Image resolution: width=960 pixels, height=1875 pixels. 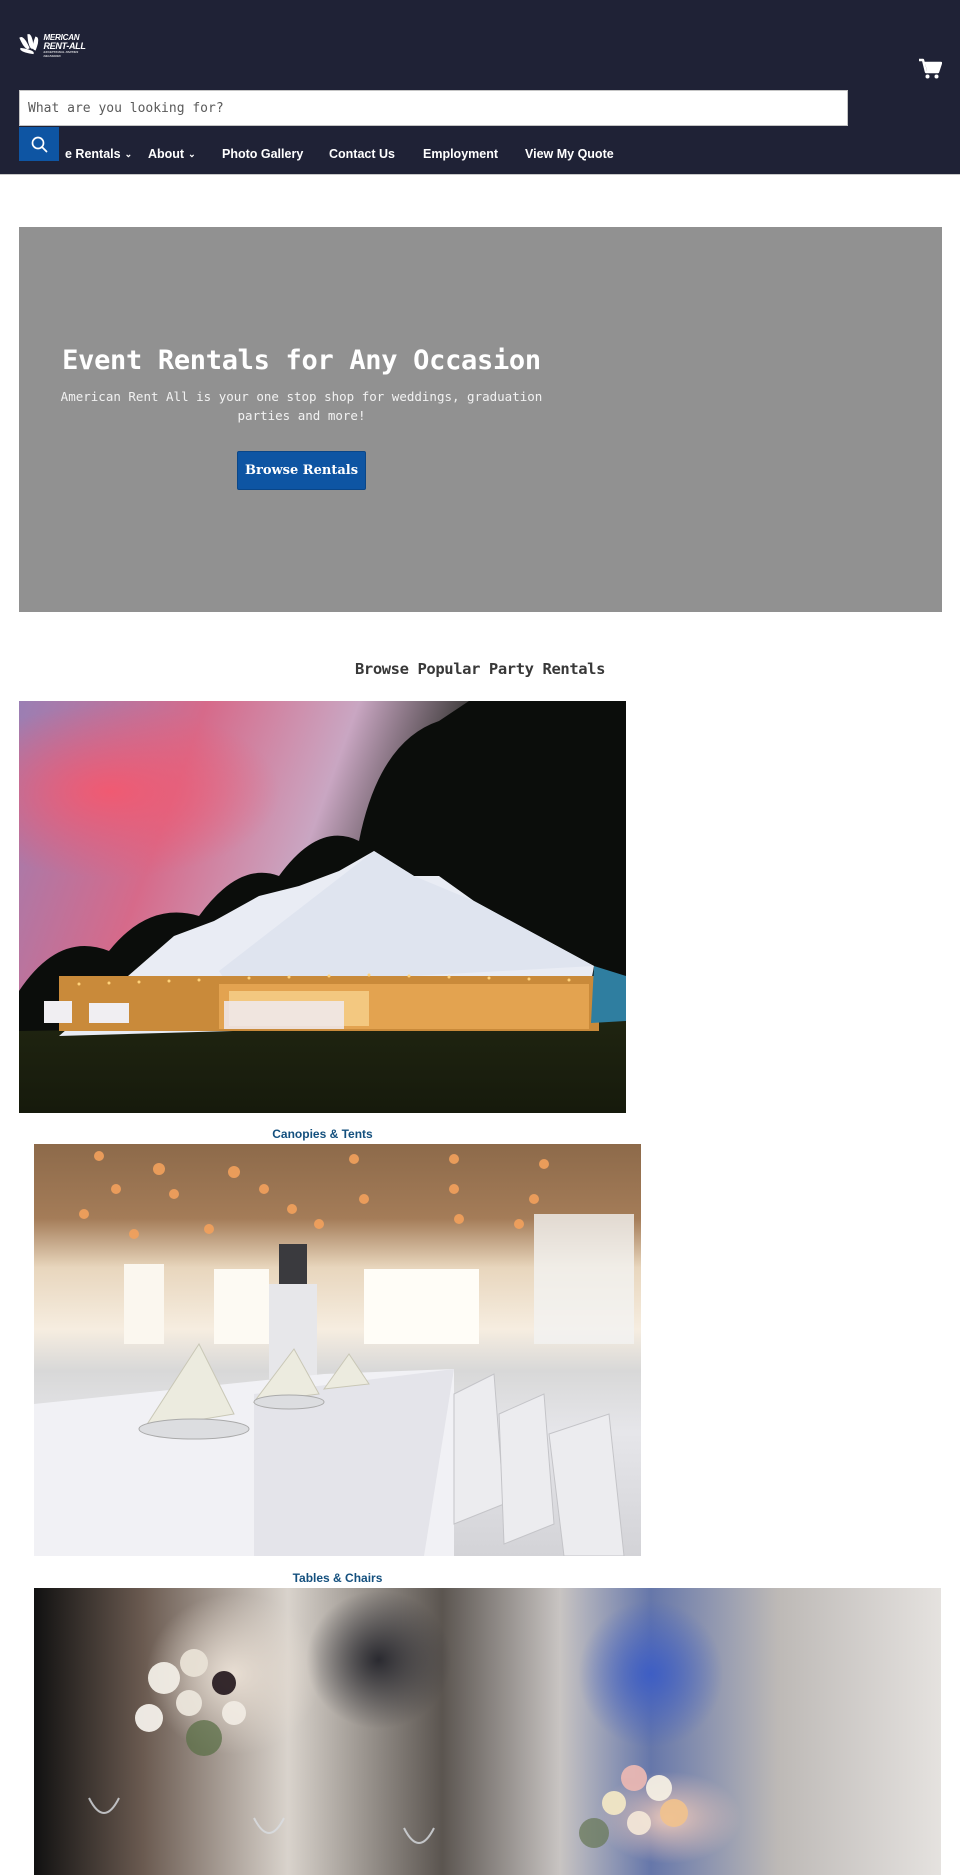 What do you see at coordinates (322, 868) in the screenshot?
I see `tent-illustration` at bounding box center [322, 868].